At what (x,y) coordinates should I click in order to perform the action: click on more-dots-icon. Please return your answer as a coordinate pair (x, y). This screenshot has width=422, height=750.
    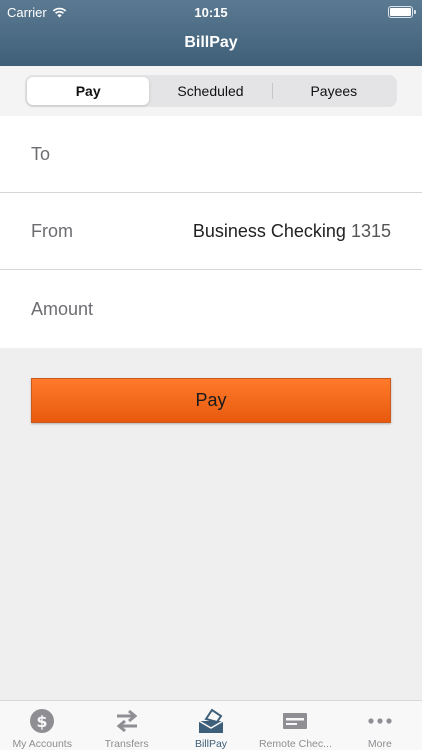
    Looking at the image, I should click on (380, 721).